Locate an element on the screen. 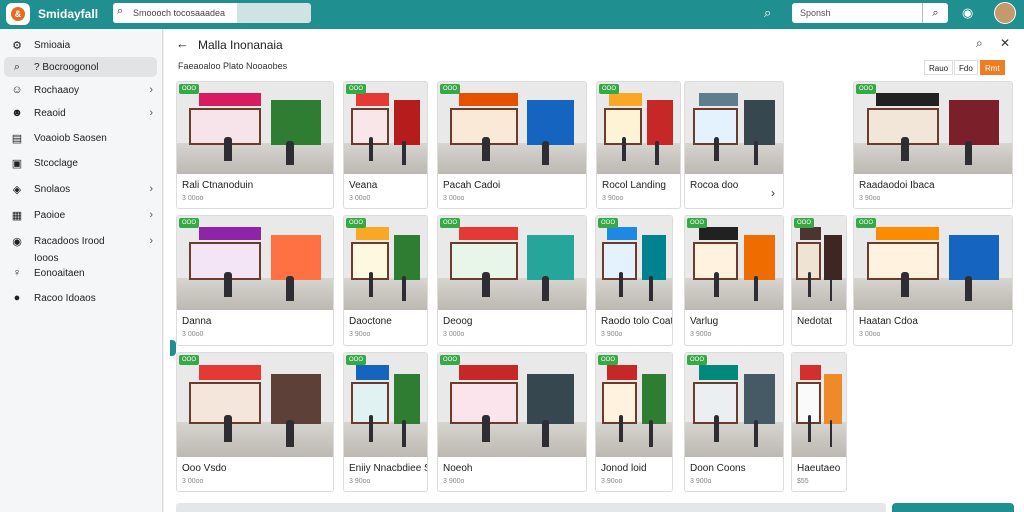 This screenshot has height=512, width=1024. collapse-handle is located at coordinates (173, 348).